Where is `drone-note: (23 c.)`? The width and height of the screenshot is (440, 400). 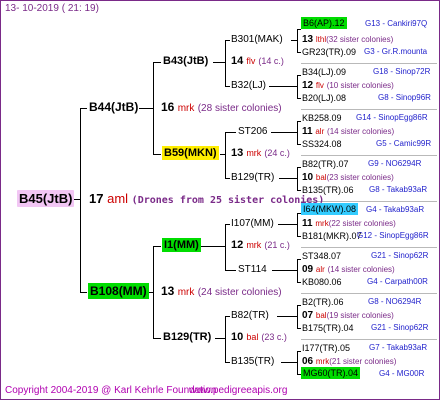
drone-note: (23 c.) is located at coordinates (274, 337).